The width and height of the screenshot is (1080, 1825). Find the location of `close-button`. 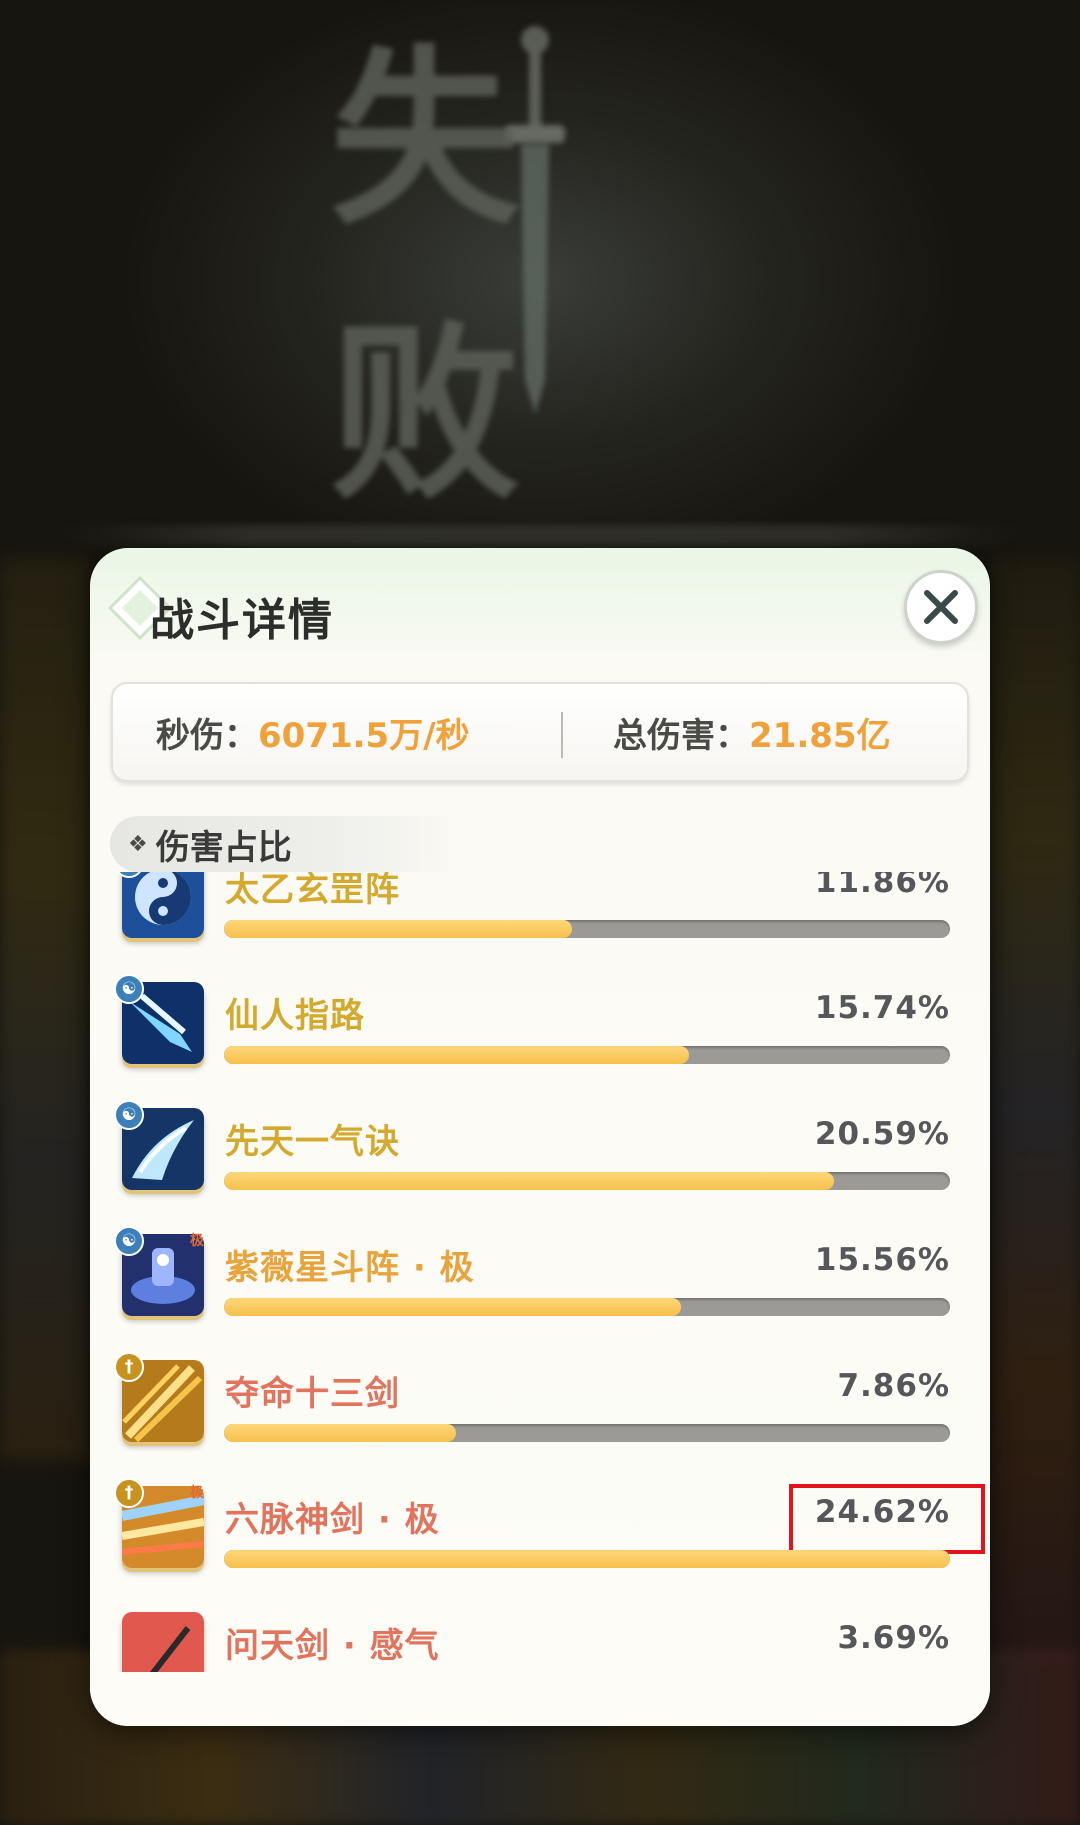

close-button is located at coordinates (941, 607).